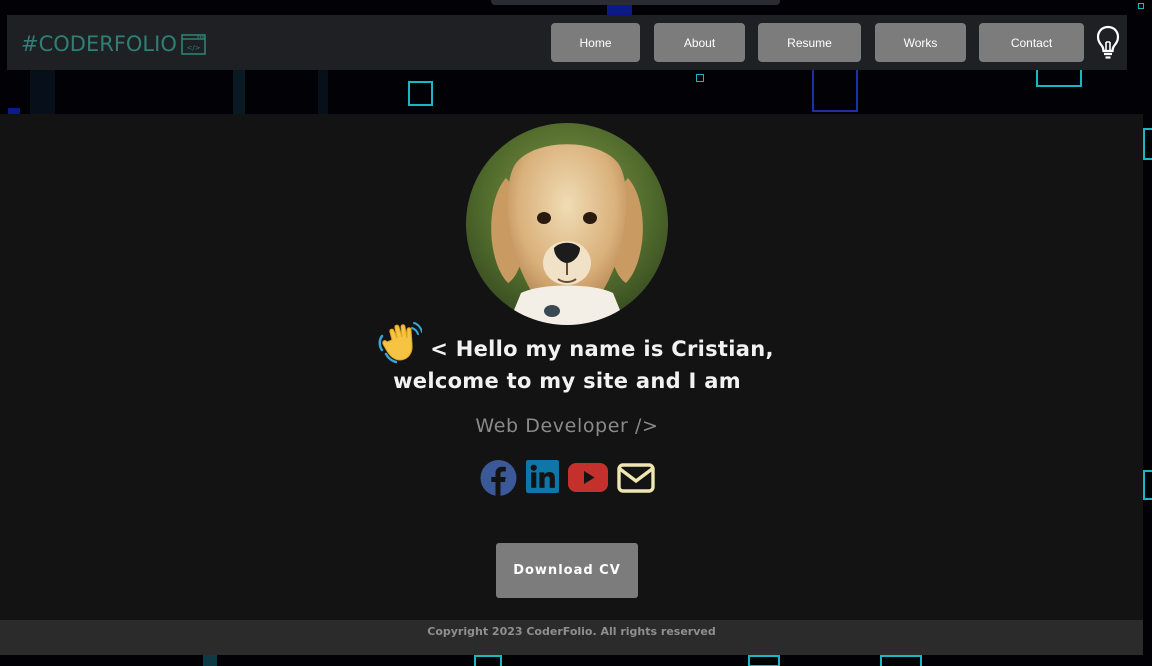 Image resolution: width=1152 pixels, height=666 pixels. I want to click on nav-resume-button: Resume, so click(809, 42).